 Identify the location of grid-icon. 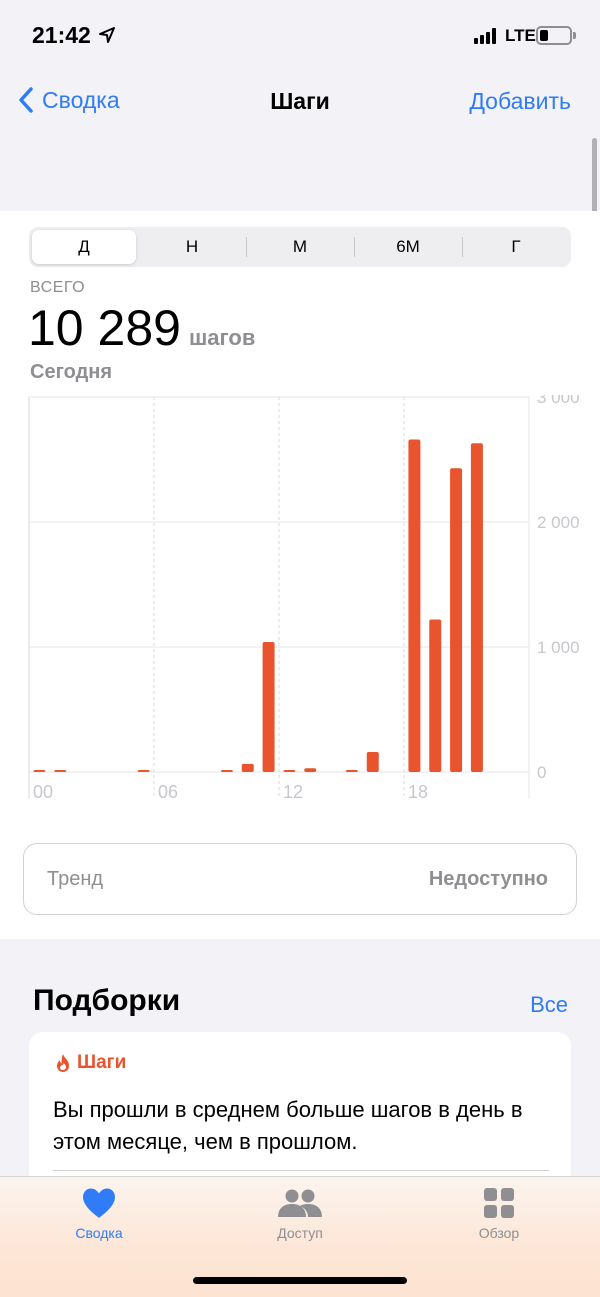
(499, 1203).